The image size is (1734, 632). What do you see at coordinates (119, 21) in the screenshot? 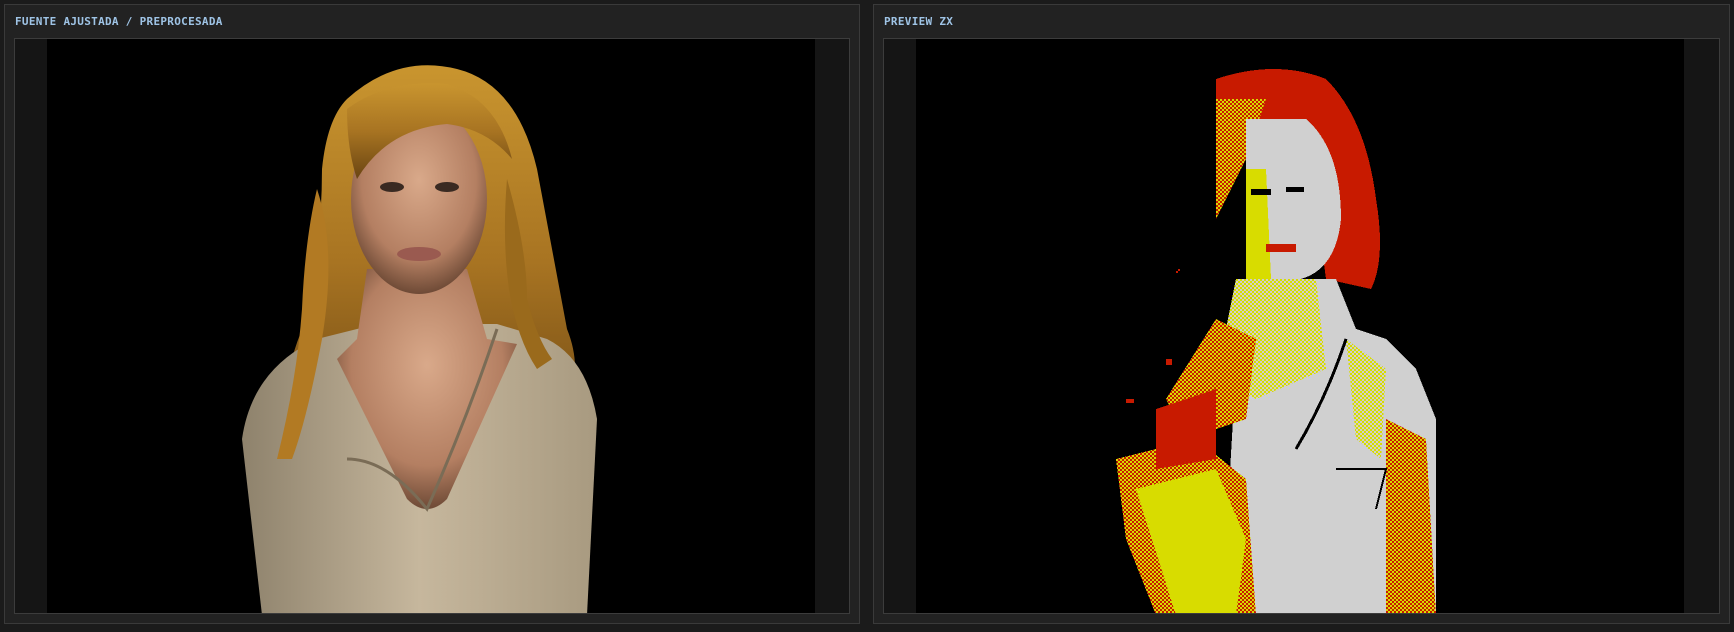
I see `source-panel-title: FUENTE AJUSTADA / PREPROCESADA` at bounding box center [119, 21].